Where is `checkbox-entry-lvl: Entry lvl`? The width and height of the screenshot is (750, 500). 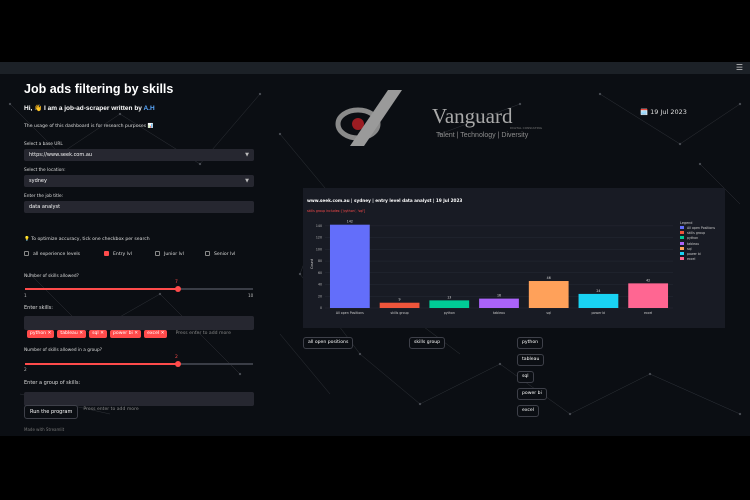
checkbox-entry-lvl: Entry lvl is located at coordinates (118, 254).